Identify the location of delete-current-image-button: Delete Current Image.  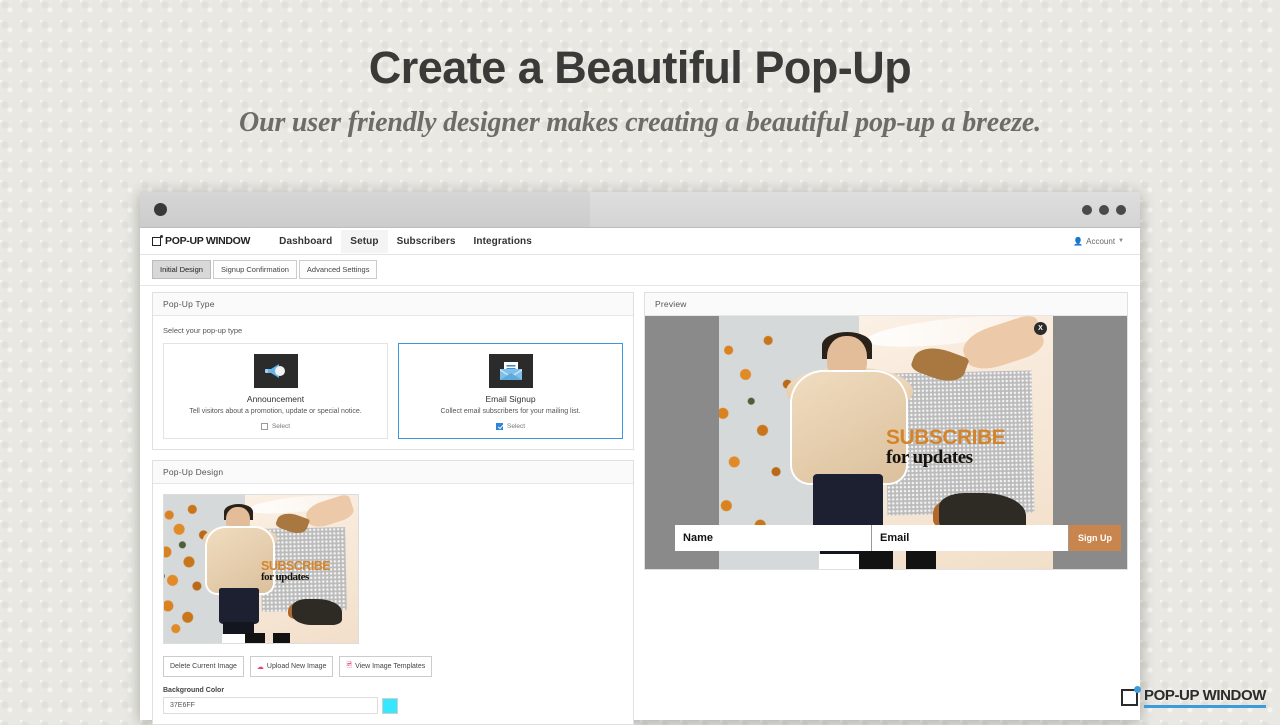
(203, 667).